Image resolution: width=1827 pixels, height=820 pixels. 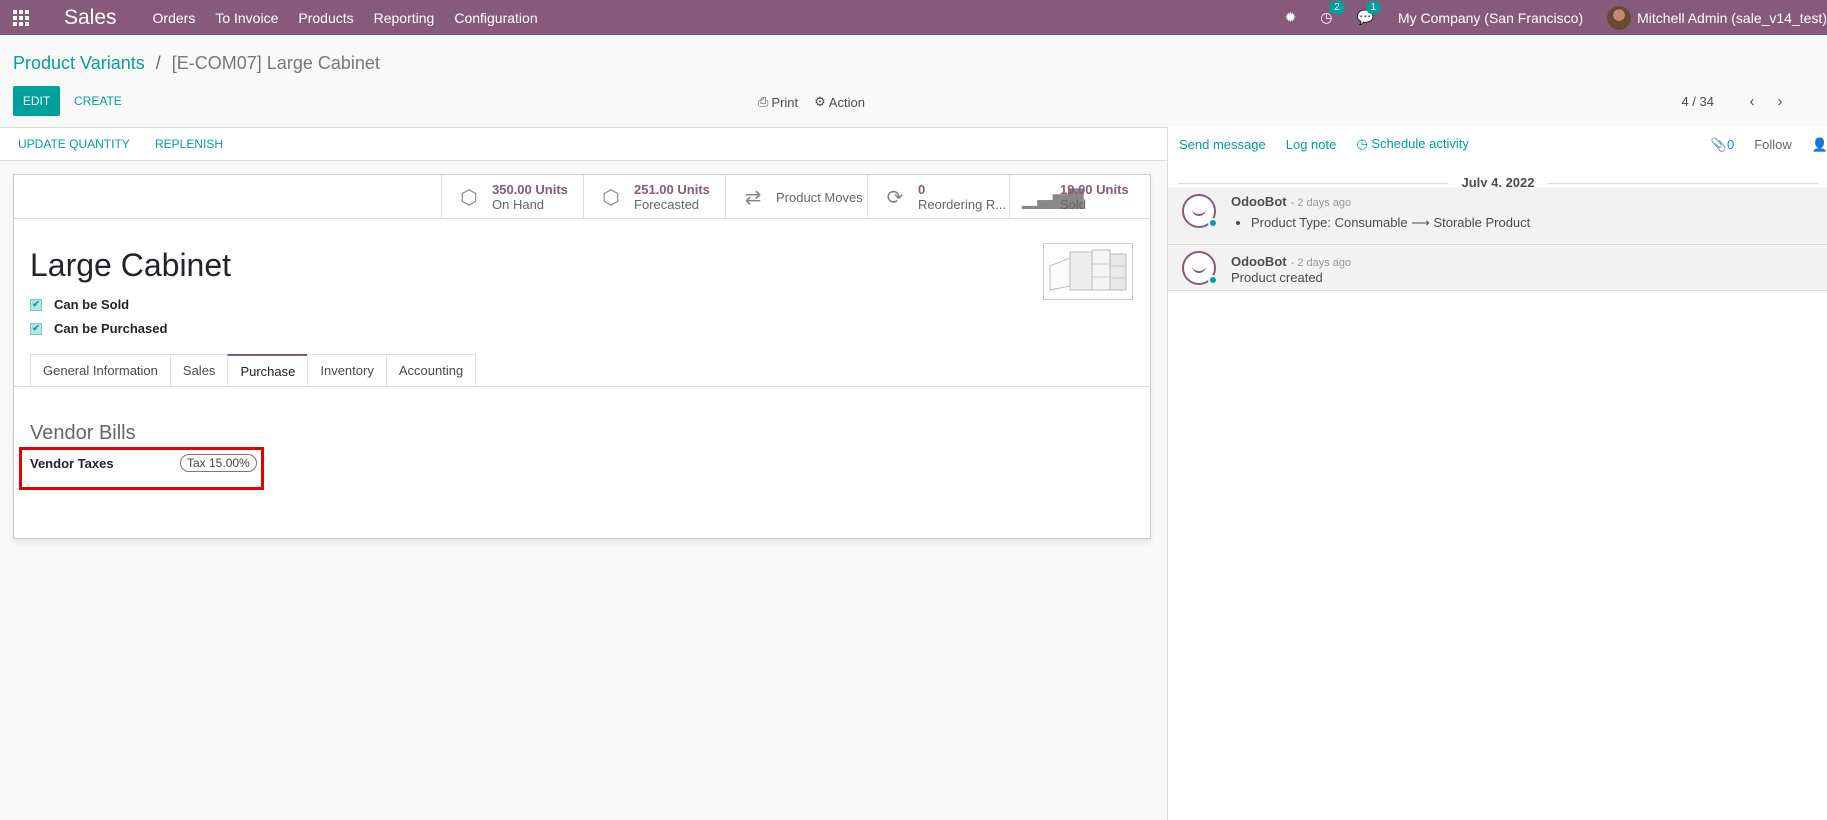 I want to click on cabinet-image-icon, so click(x=1088, y=270).